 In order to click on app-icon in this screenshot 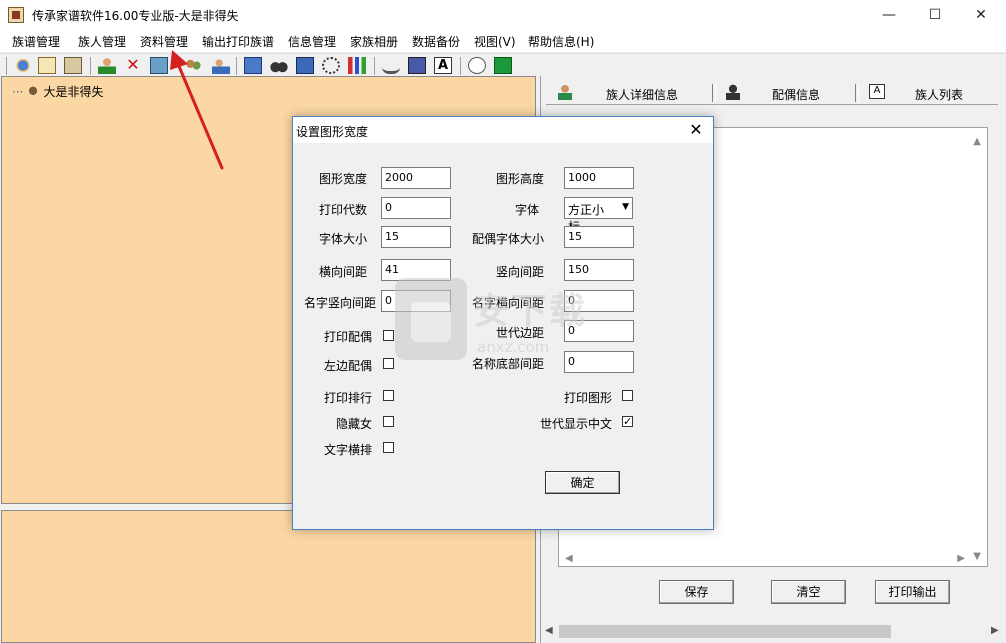, I will do `click(16, 15)`.